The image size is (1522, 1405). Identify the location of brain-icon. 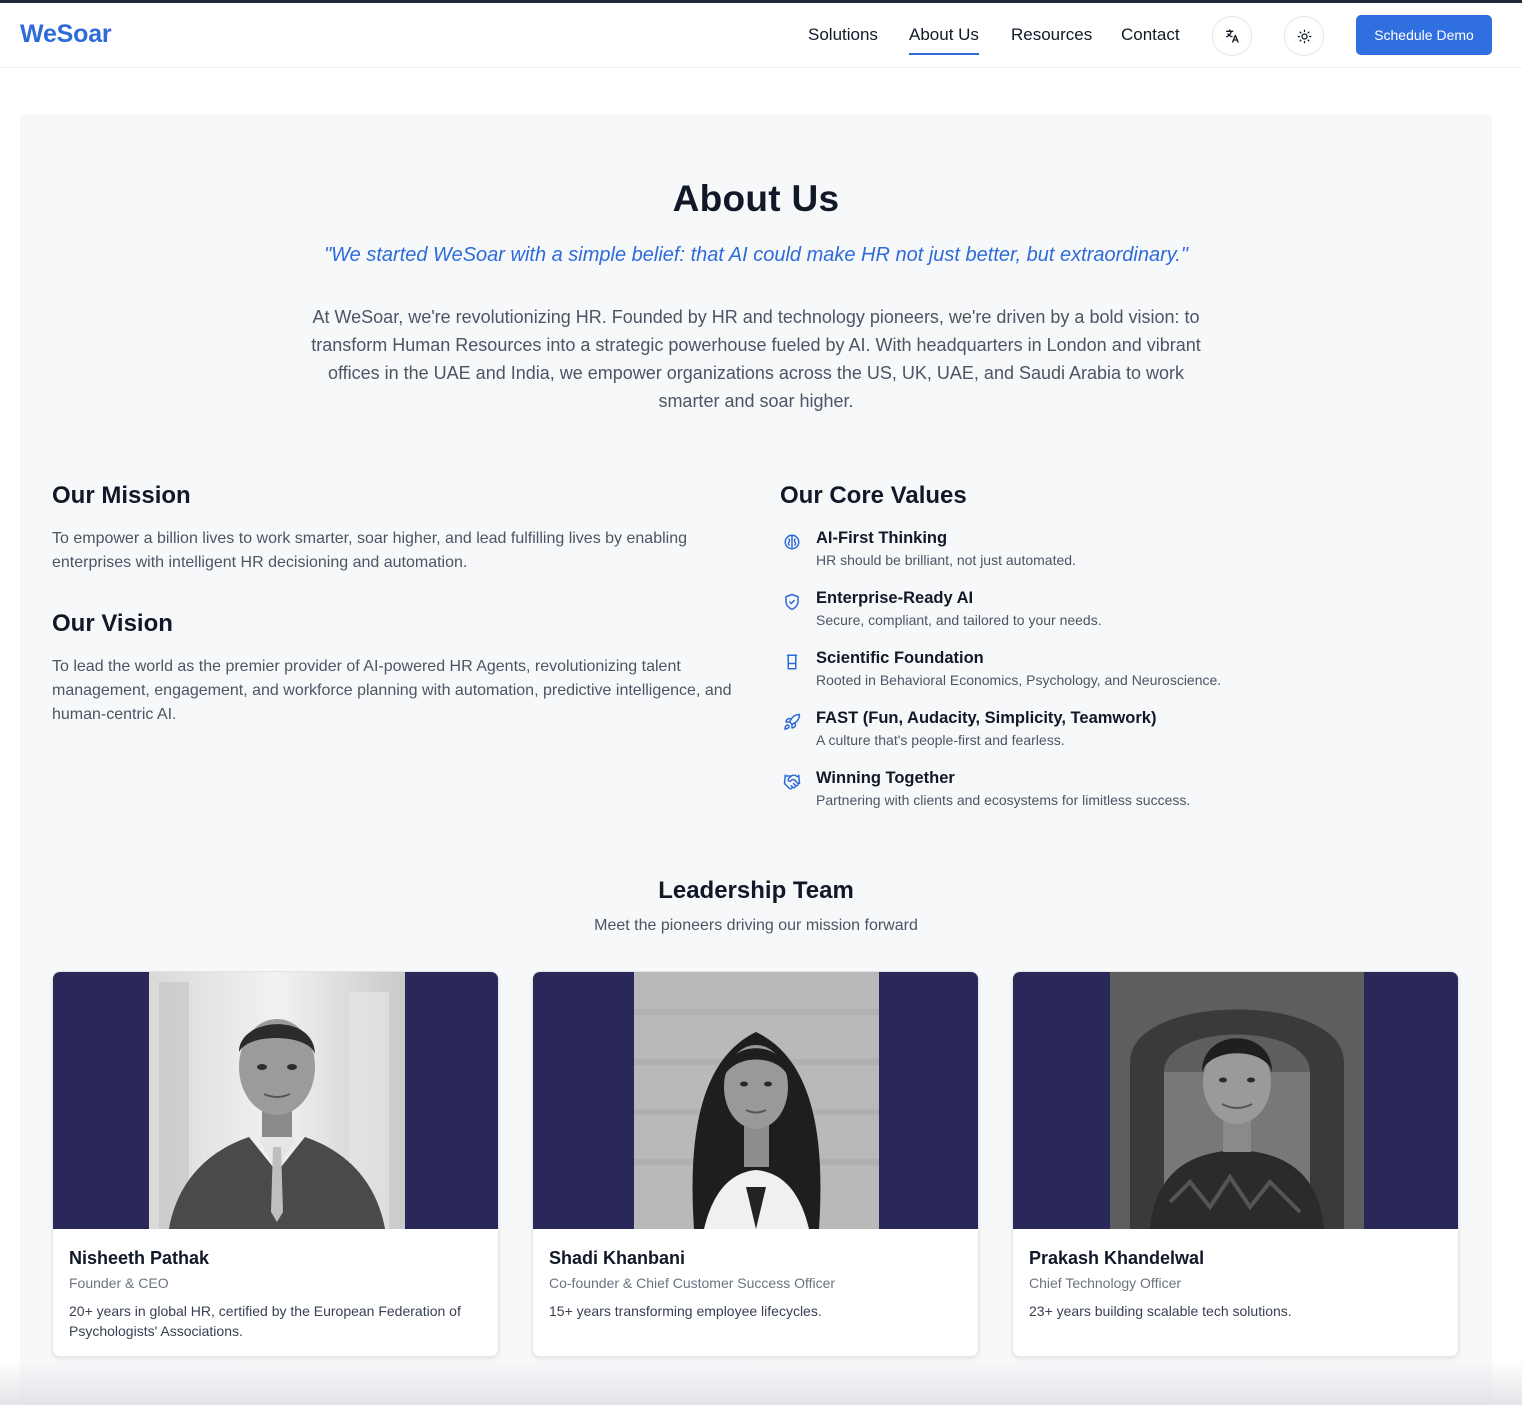
(792, 542).